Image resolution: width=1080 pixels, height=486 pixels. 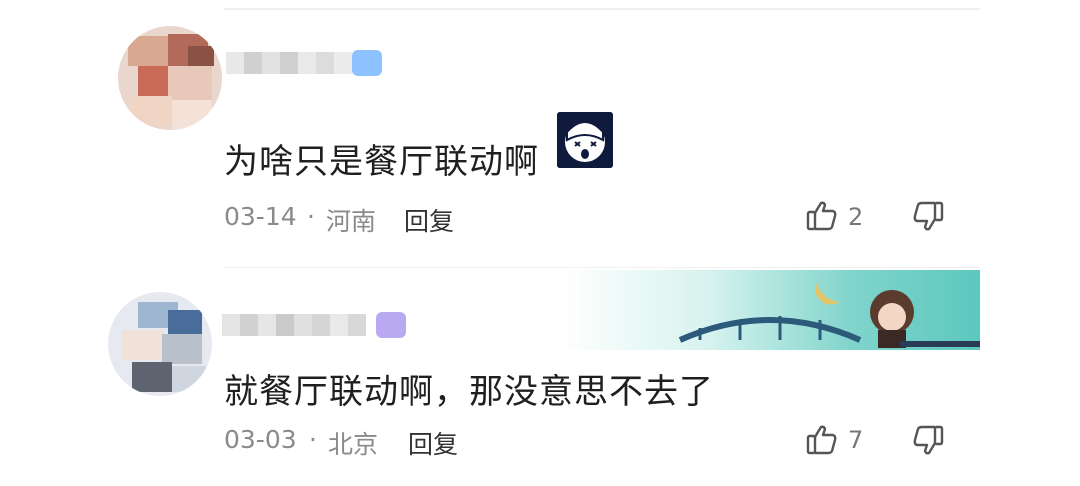 What do you see at coordinates (353, 444) in the screenshot?
I see `comment-location: 北京` at bounding box center [353, 444].